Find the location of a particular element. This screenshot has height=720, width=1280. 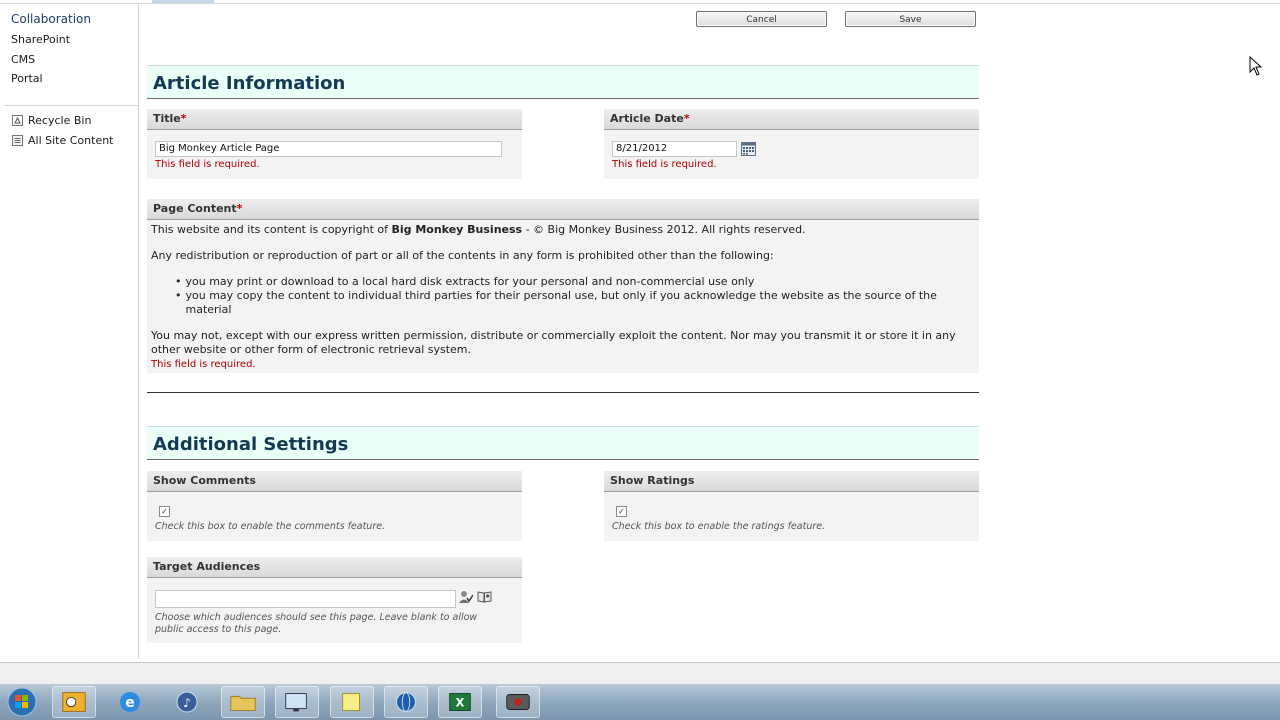

recycle-bin-icon is located at coordinates (17, 120).